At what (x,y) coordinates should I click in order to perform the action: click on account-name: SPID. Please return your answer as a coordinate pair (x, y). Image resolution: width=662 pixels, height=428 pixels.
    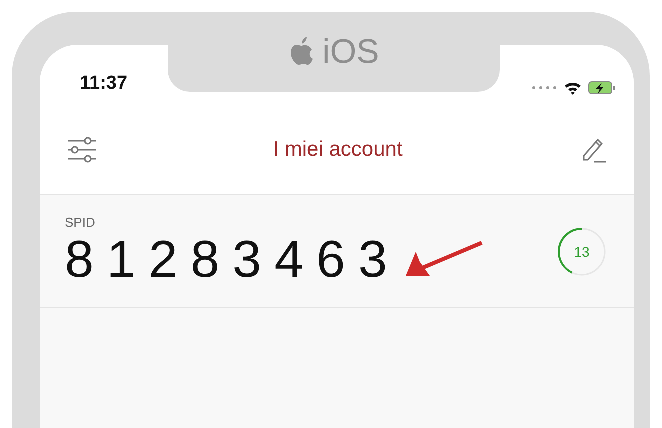
    Looking at the image, I should click on (80, 222).